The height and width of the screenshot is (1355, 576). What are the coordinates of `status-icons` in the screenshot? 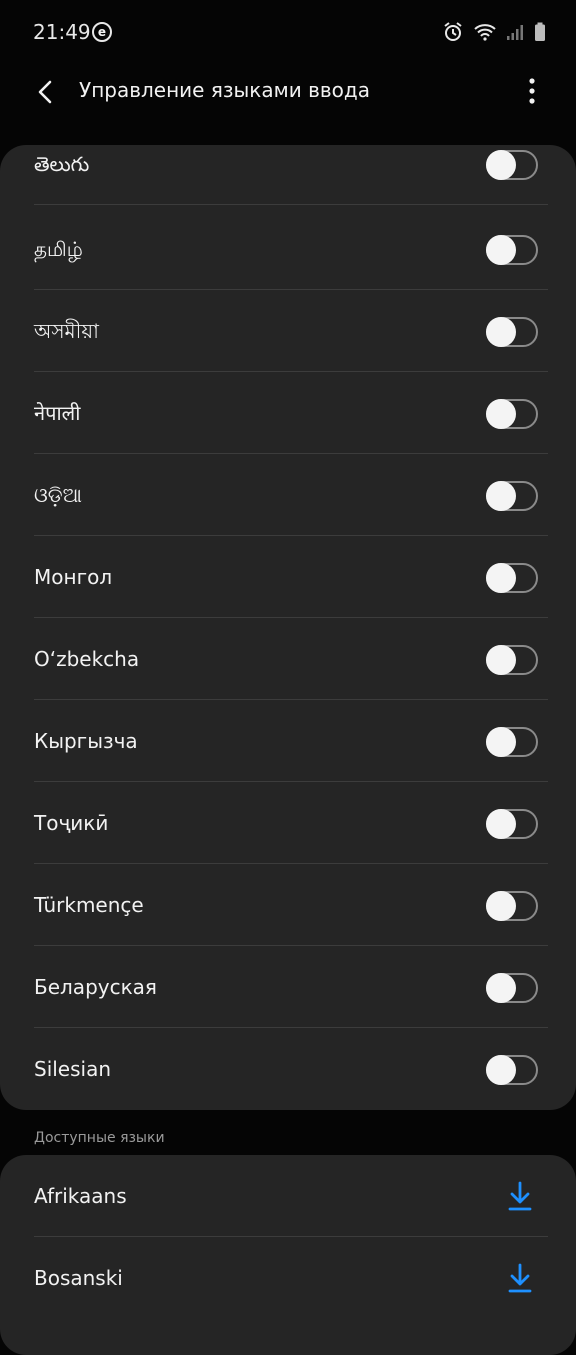 It's located at (494, 32).